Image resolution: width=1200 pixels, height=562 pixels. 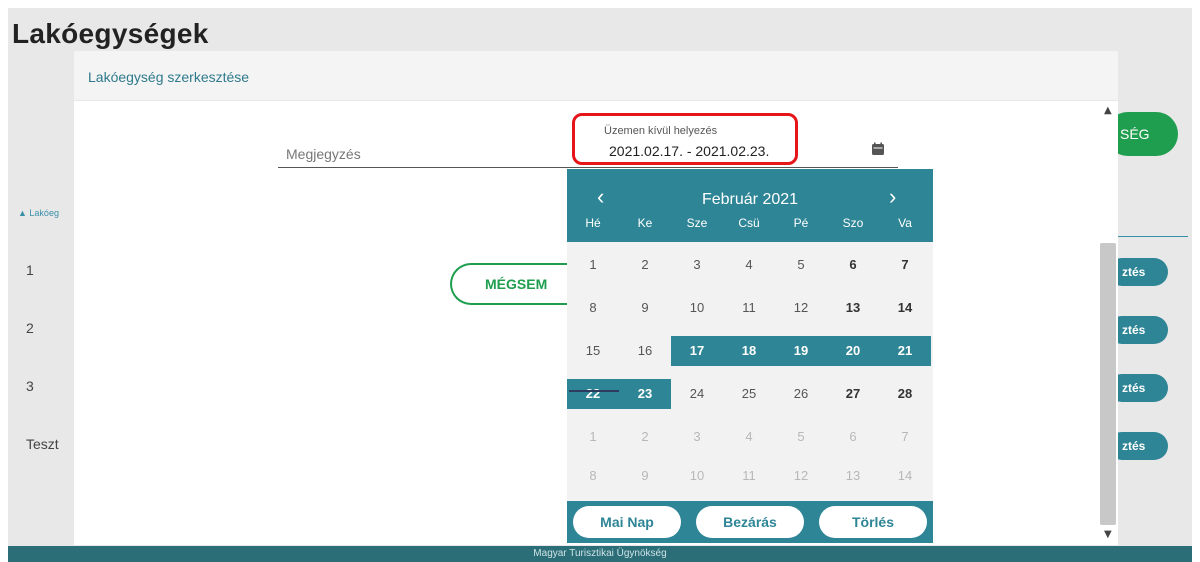 What do you see at coordinates (749, 223) in the screenshot?
I see `weekday-label: Csü` at bounding box center [749, 223].